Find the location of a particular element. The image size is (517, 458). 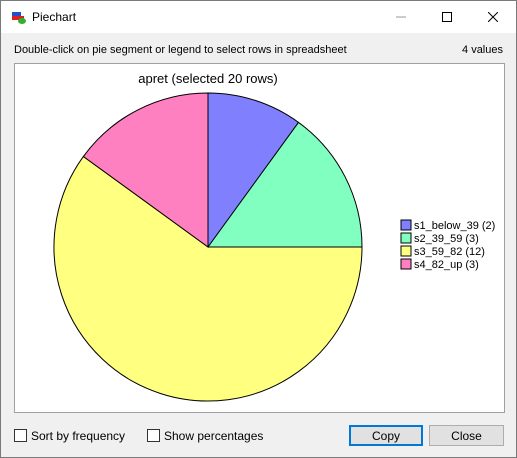

close-button: Close is located at coordinates (466, 435).